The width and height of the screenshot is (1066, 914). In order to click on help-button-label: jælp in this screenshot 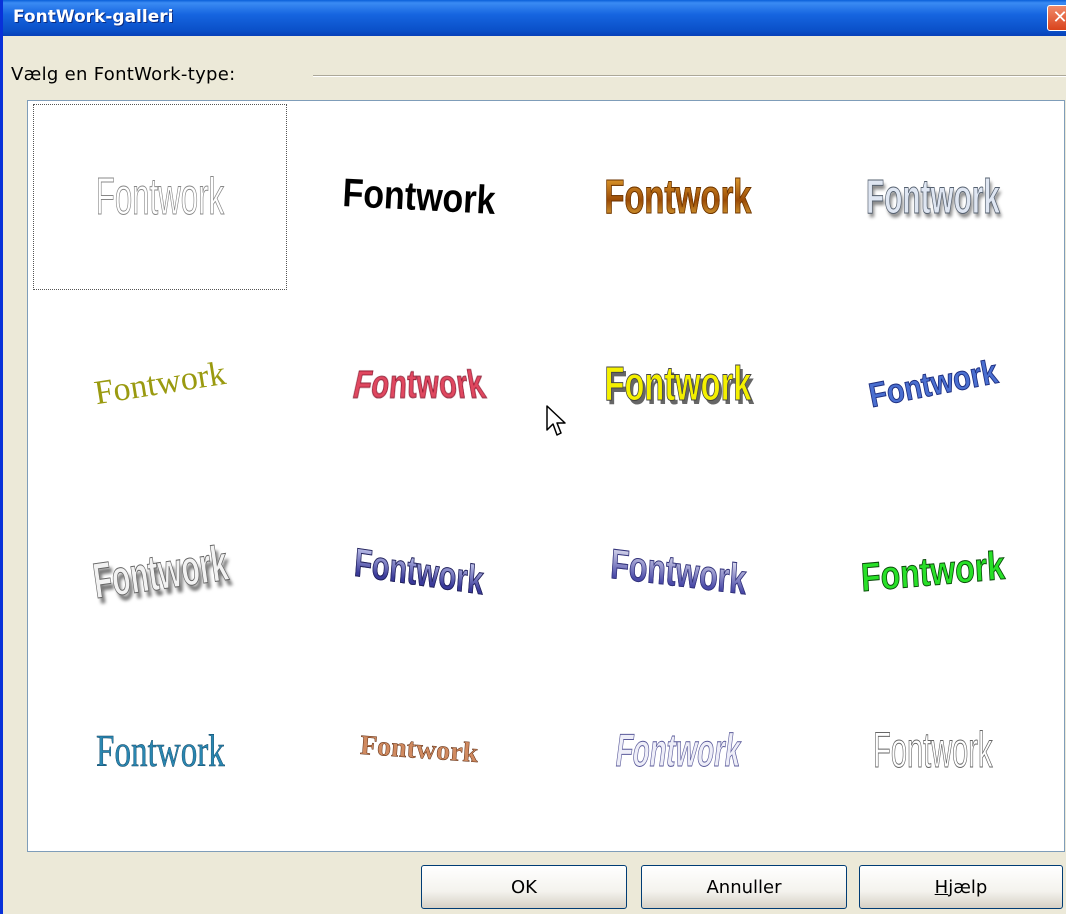, I will do `click(968, 887)`.